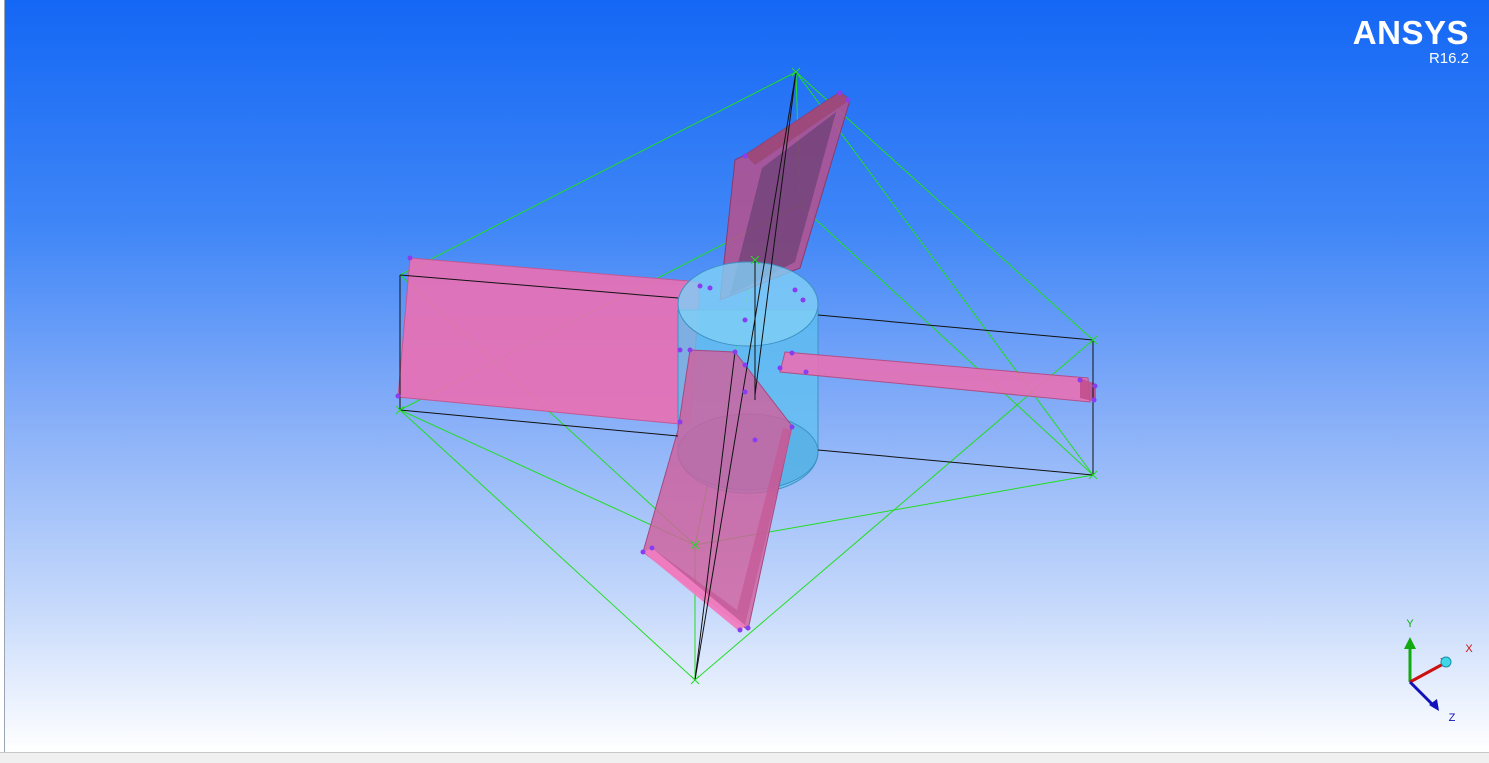 This screenshot has height=763, width=1489. What do you see at coordinates (937, 377) in the screenshot?
I see `right-bar` at bounding box center [937, 377].